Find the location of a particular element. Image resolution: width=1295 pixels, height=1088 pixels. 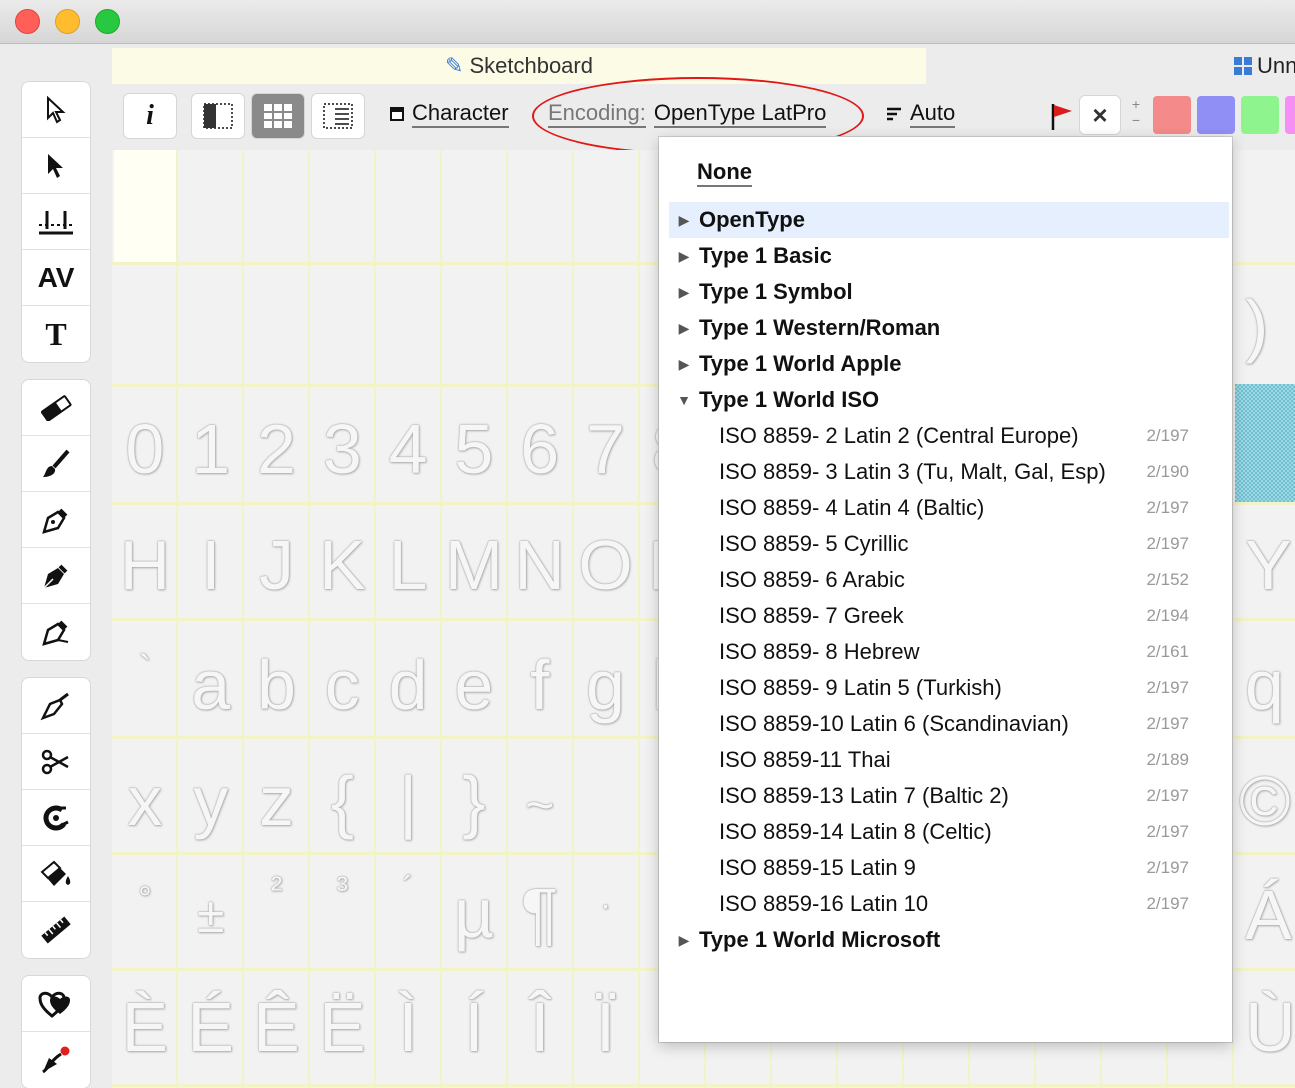

glyph-cell: c is located at coordinates (342, 685).